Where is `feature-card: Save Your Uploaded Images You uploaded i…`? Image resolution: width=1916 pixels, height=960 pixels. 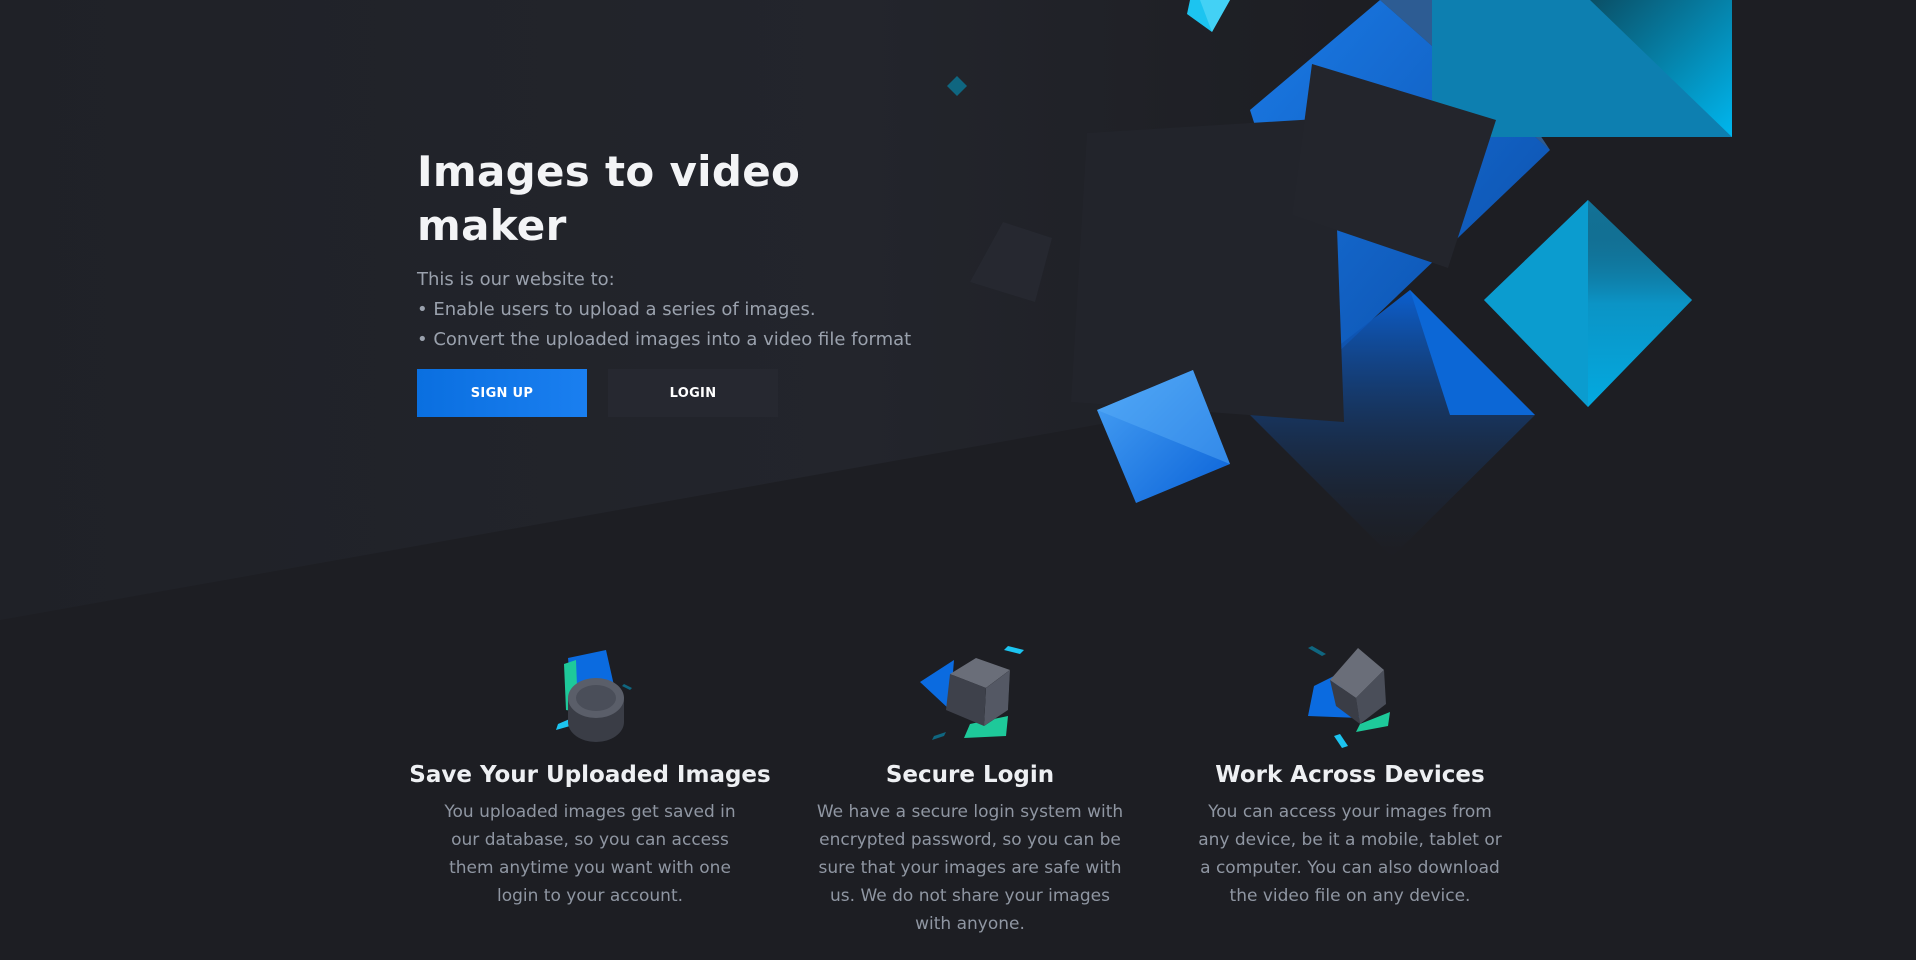 feature-card: Save Your Uploaded Images You uploaded i… is located at coordinates (590, 789).